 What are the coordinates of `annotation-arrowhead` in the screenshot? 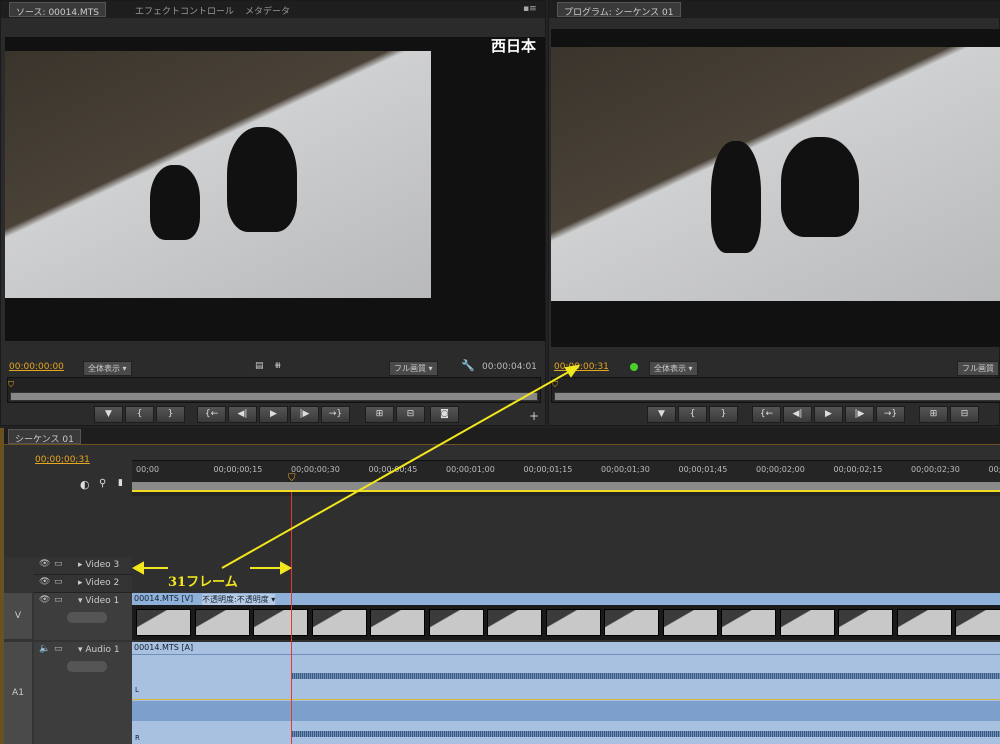 It's located at (572, 371).